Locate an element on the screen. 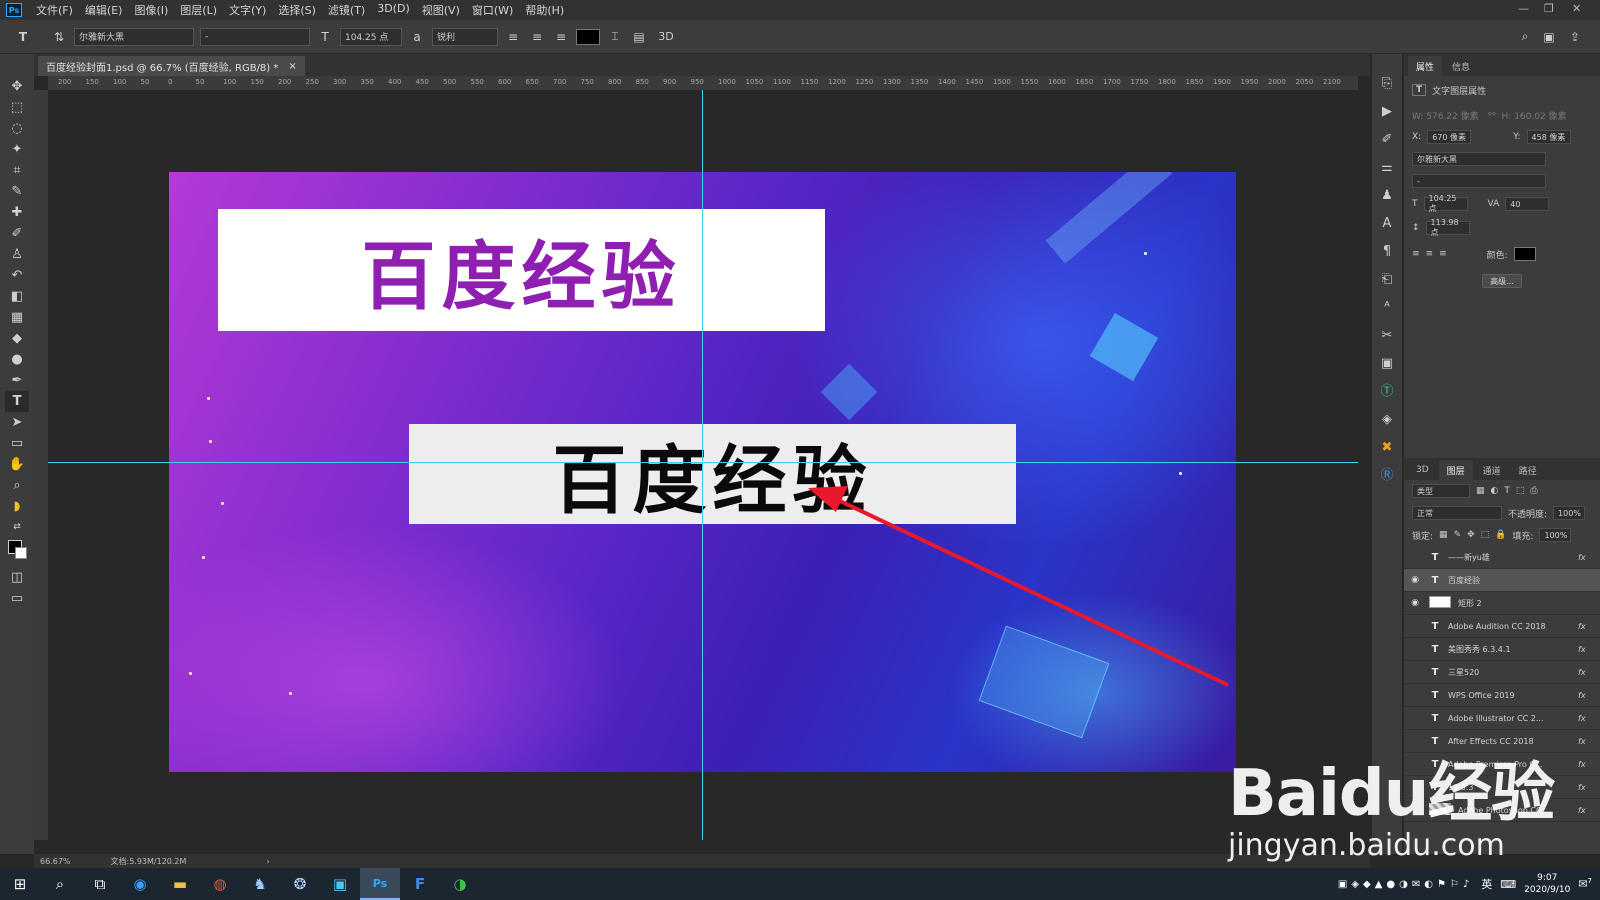 The height and width of the screenshot is (900, 1600). tab-channels: 通道 is located at coordinates (1492, 470).